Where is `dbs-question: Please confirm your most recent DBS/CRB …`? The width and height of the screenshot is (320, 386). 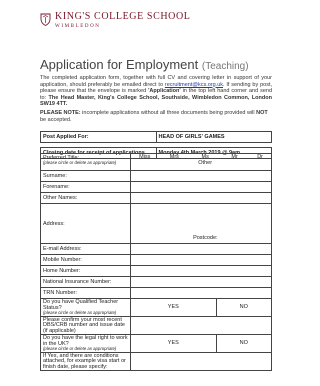 dbs-question: Please confirm your most recent DBS/CRB … is located at coordinates (85, 325).